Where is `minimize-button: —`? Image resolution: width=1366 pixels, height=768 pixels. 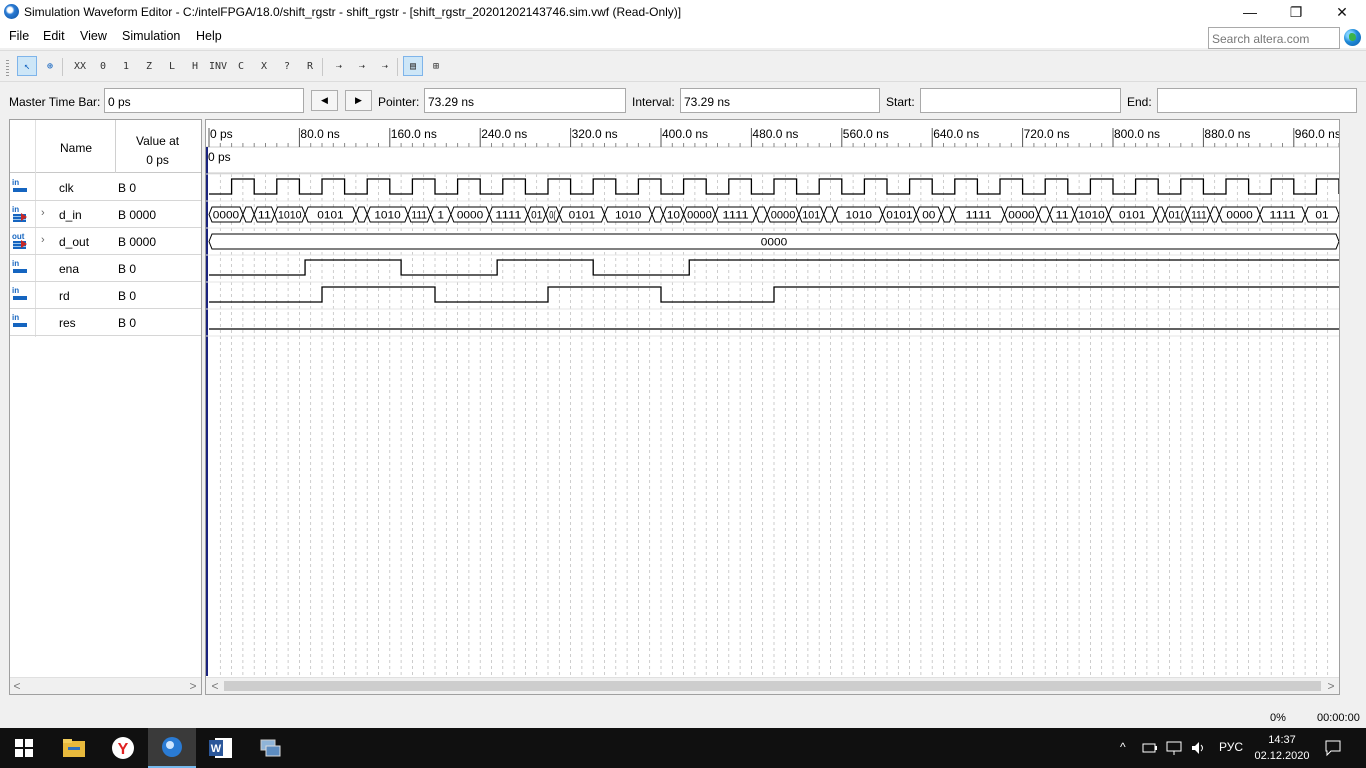 minimize-button: — is located at coordinates (1250, 12).